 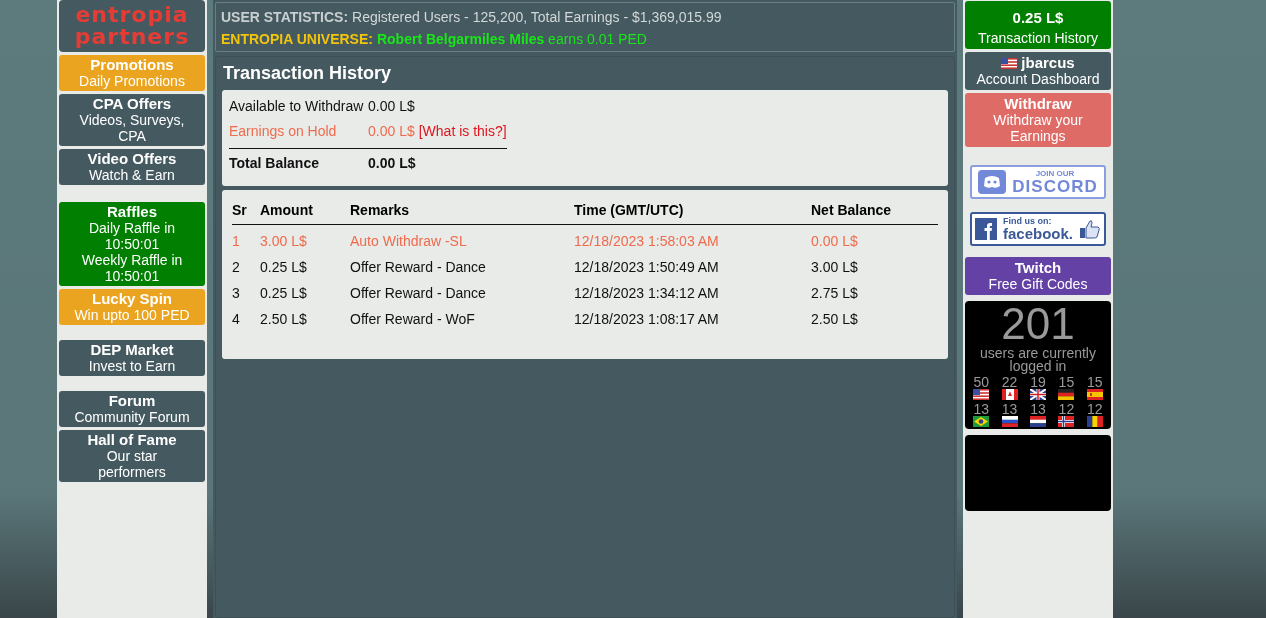 What do you see at coordinates (307, 73) in the screenshot?
I see `panel-title: Transaction History` at bounding box center [307, 73].